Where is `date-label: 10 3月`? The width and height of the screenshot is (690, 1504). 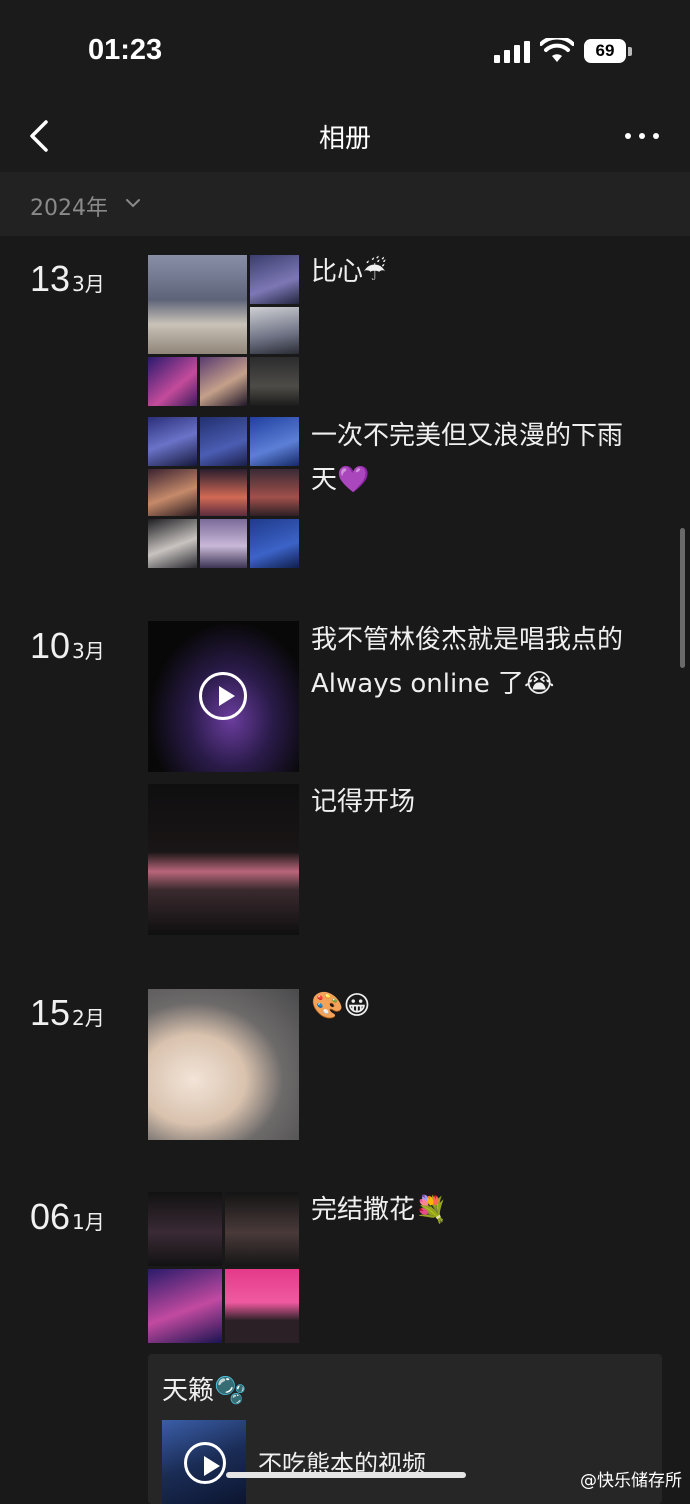 date-label: 10 3月 is located at coordinates (67, 646).